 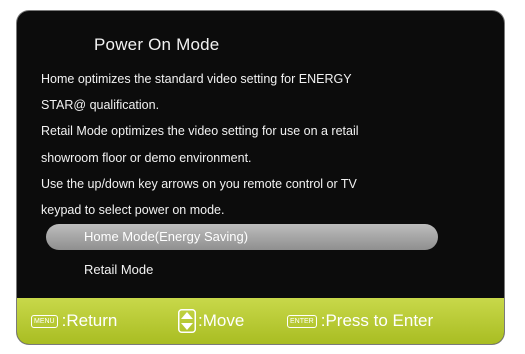 What do you see at coordinates (221, 320) in the screenshot?
I see `move-label: :Move` at bounding box center [221, 320].